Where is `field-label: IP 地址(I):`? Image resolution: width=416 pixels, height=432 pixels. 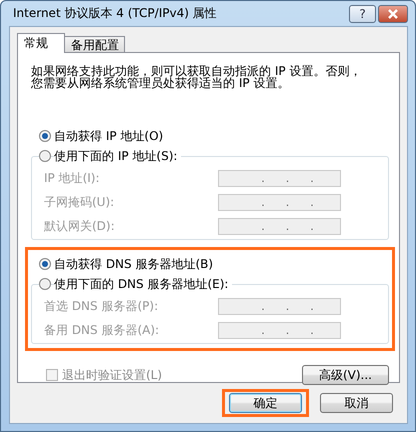
field-label: IP 地址(I): is located at coordinates (72, 178).